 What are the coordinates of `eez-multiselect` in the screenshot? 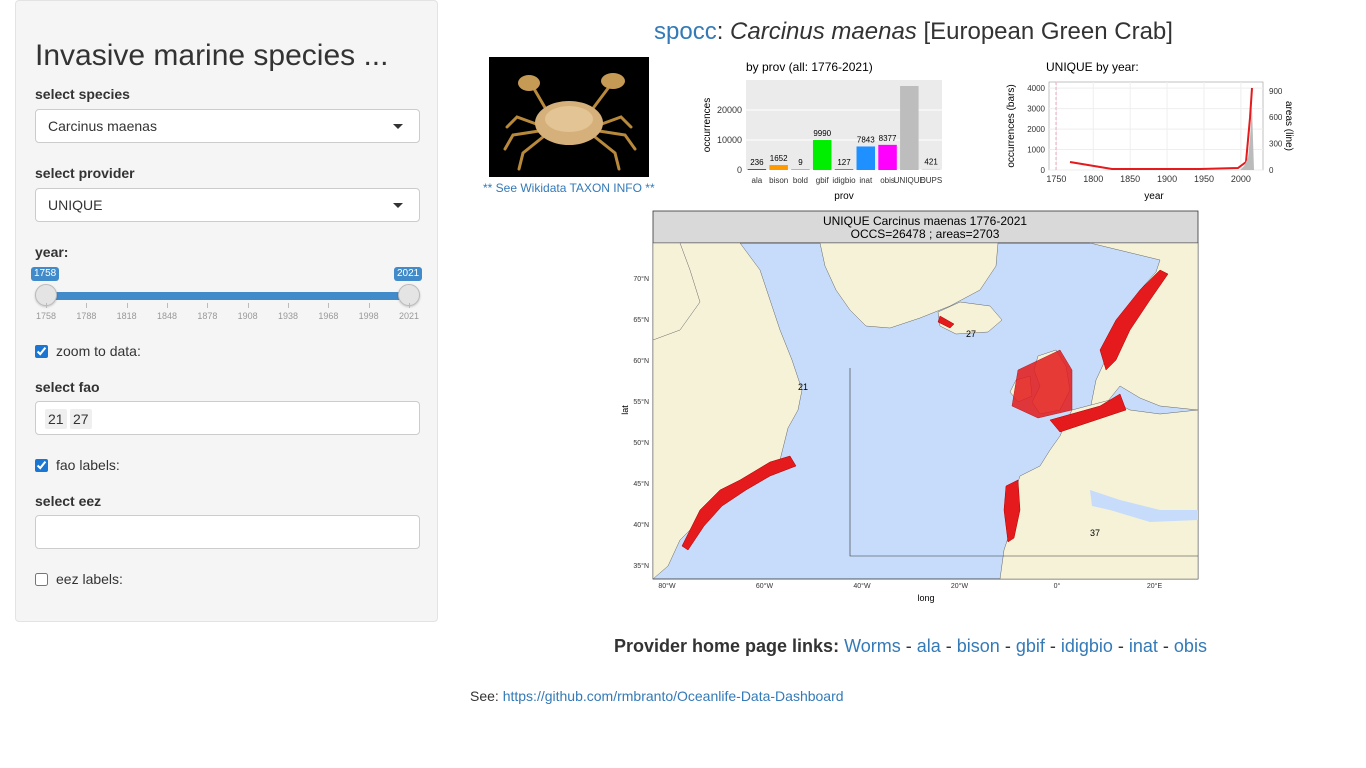 It's located at (227, 532).